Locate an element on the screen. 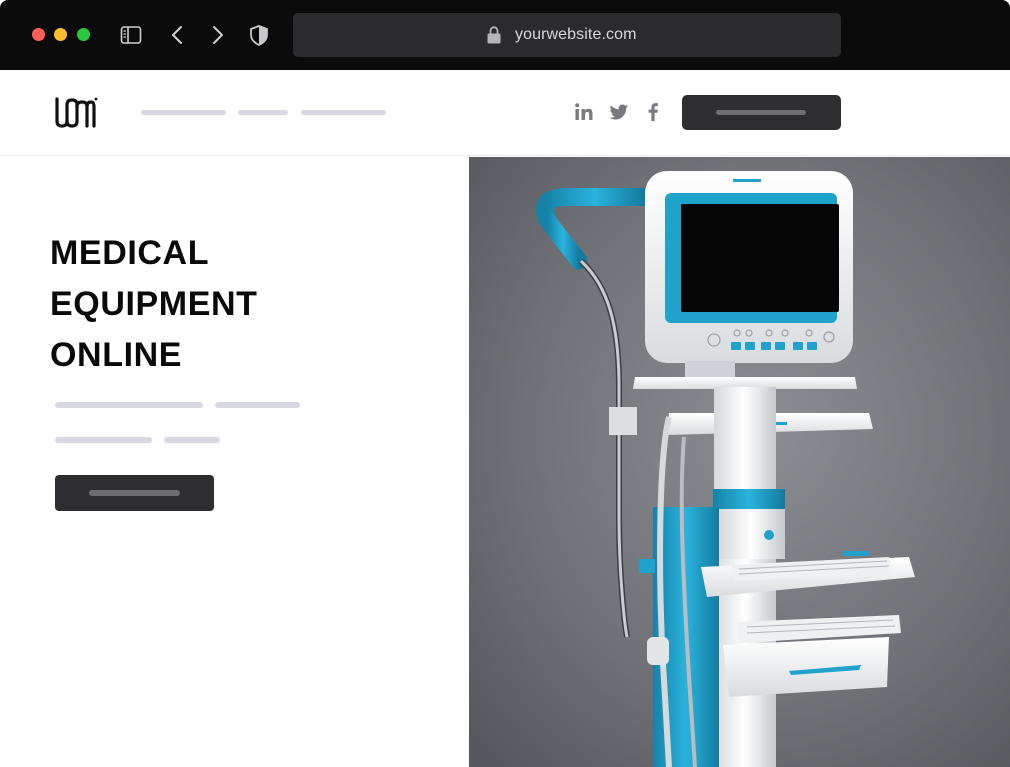 This screenshot has height=767, width=1010. browser-toolbar: yourwebsite.com is located at coordinates (505, 35).